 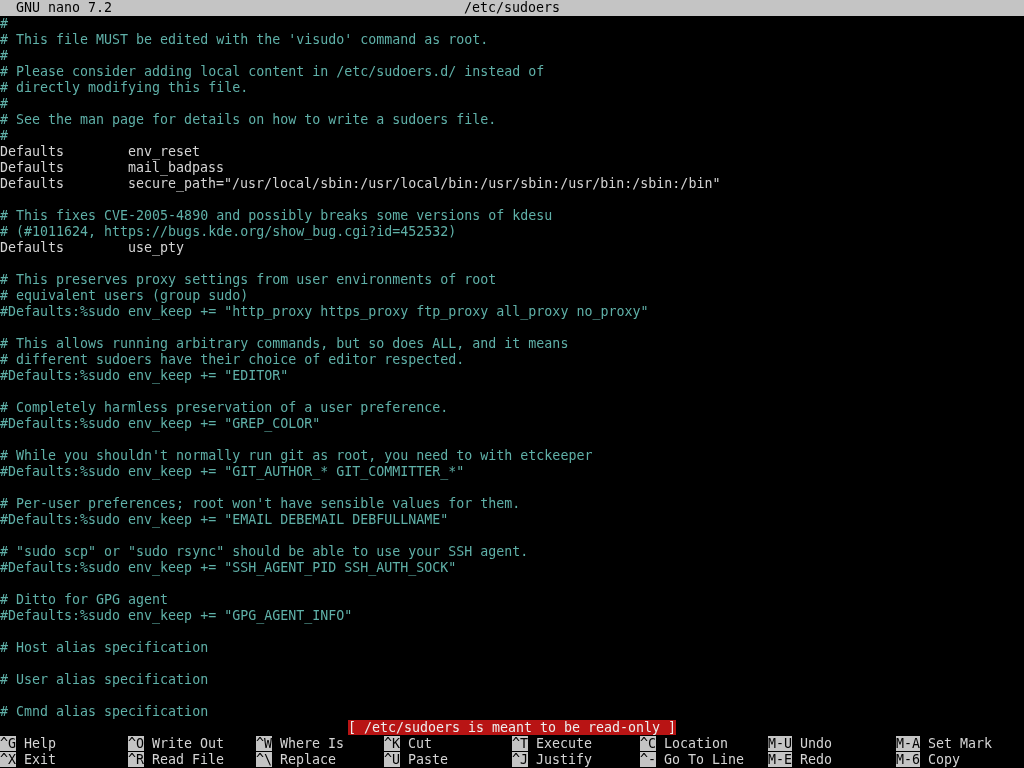 What do you see at coordinates (104, 679) in the screenshot?
I see `comment-line: # User alias specification` at bounding box center [104, 679].